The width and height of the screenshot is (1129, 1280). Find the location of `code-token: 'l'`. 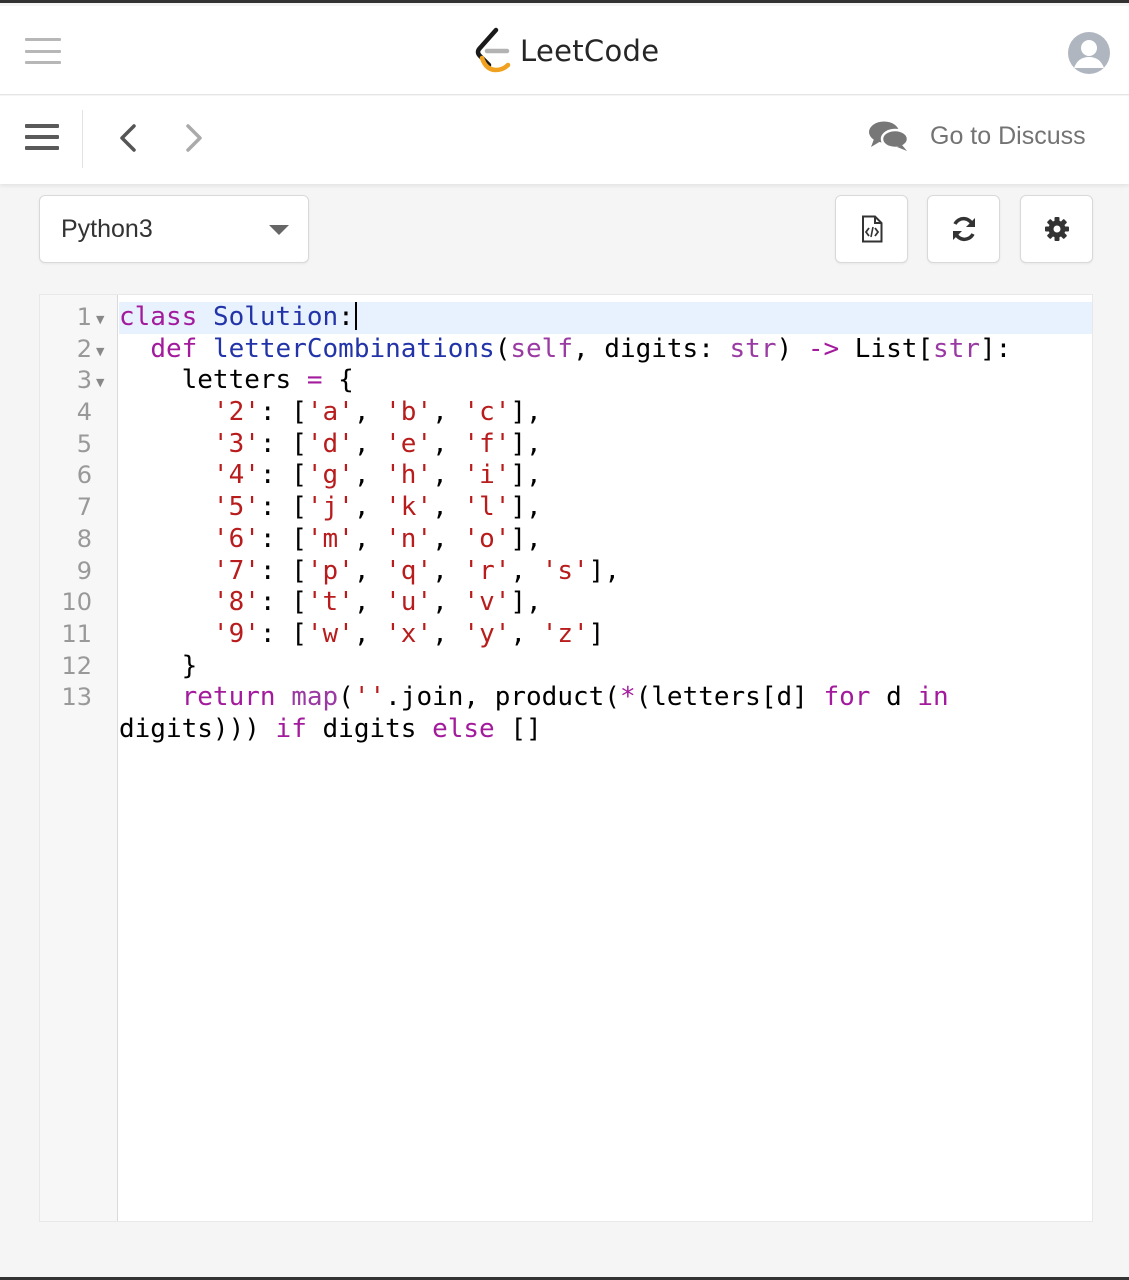

code-token: 'l' is located at coordinates (487, 507).